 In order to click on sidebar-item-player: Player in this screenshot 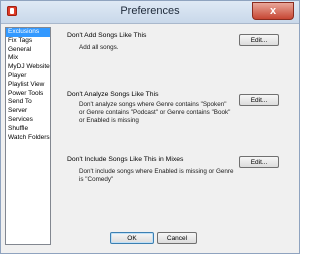, I will do `click(28, 76)`.